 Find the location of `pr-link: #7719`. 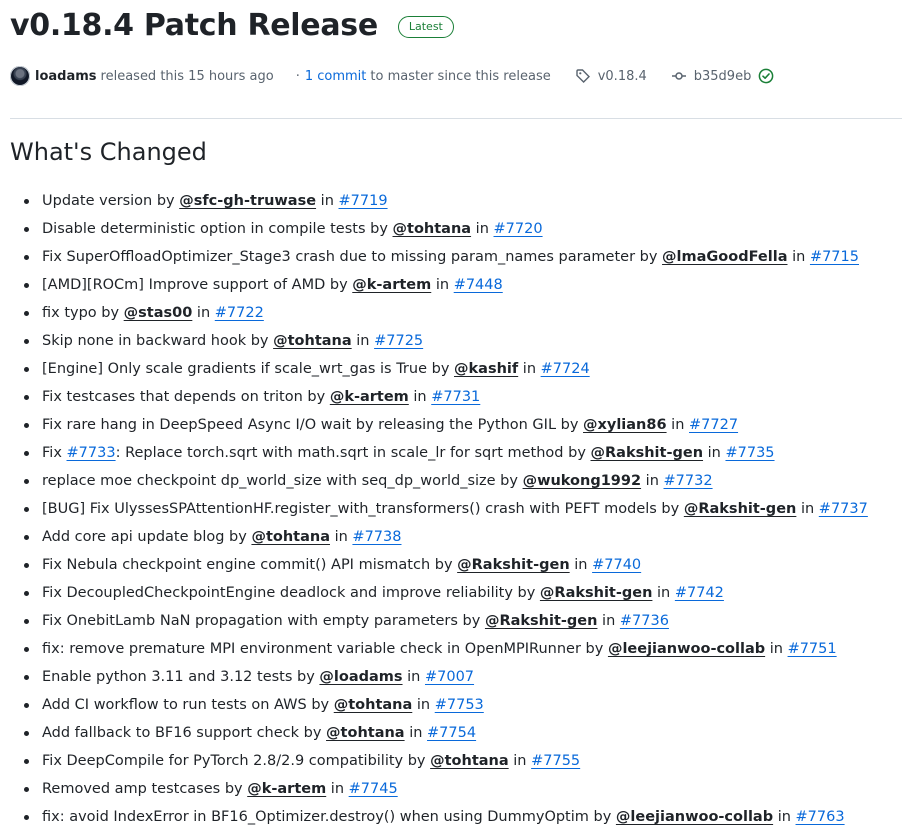

pr-link: #7719 is located at coordinates (363, 201).